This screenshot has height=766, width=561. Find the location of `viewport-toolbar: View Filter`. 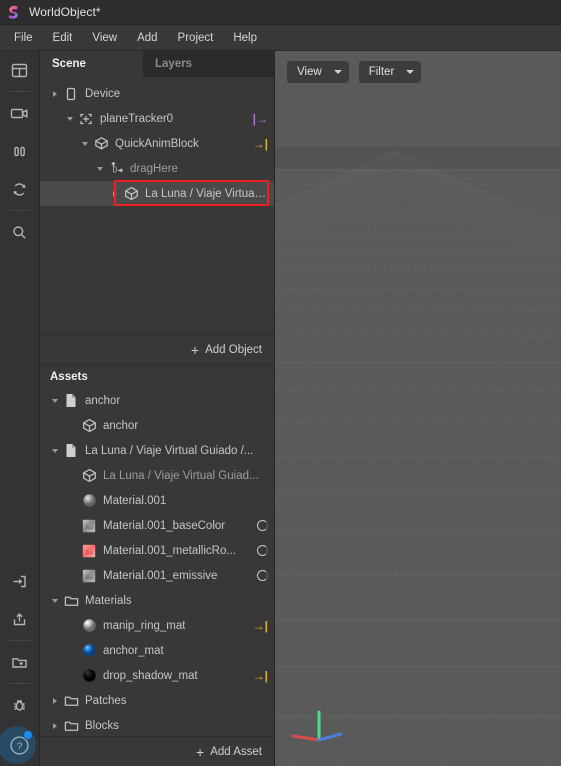

viewport-toolbar: View Filter is located at coordinates (418, 72).